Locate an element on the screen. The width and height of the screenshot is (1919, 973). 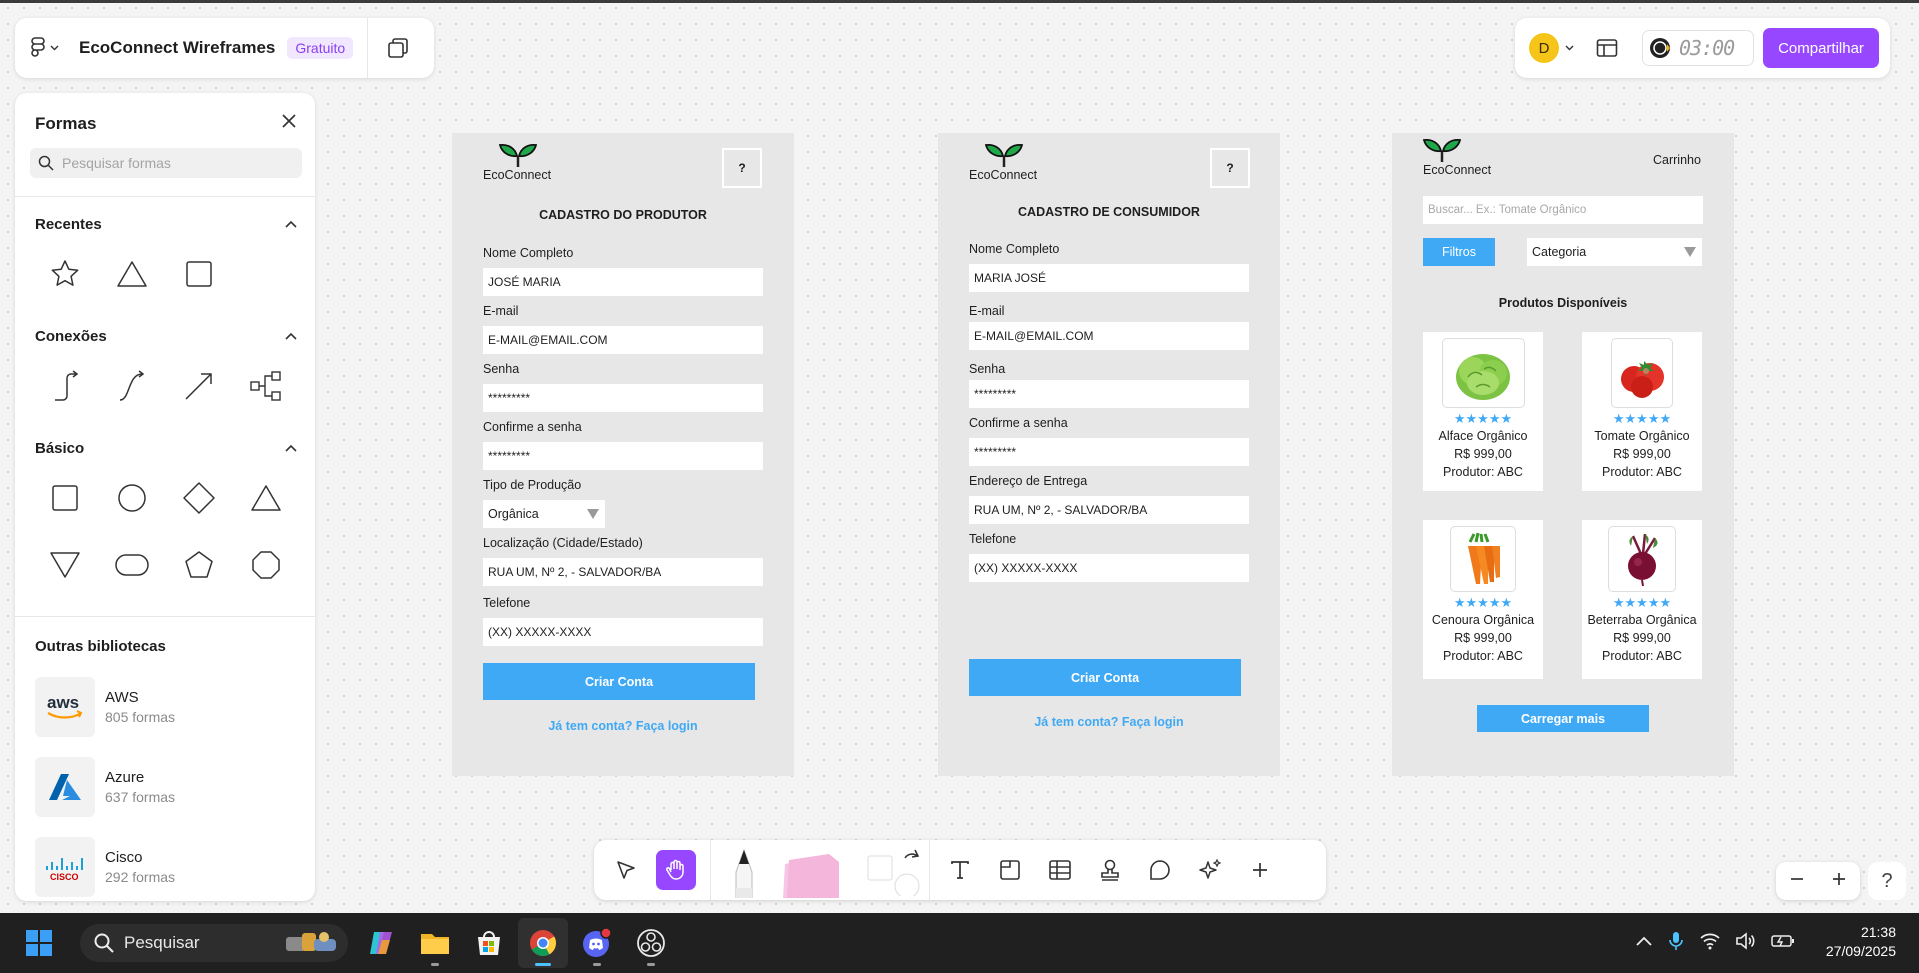
search-icon is located at coordinates (104, 943).